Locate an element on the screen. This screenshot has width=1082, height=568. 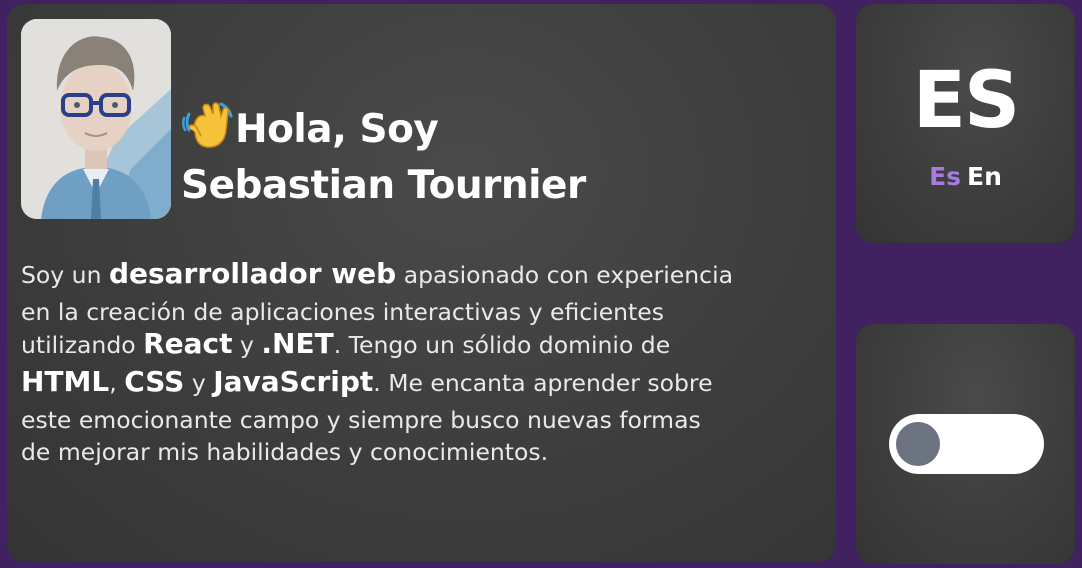
bio-highlight: .NET is located at coordinates (297, 343).